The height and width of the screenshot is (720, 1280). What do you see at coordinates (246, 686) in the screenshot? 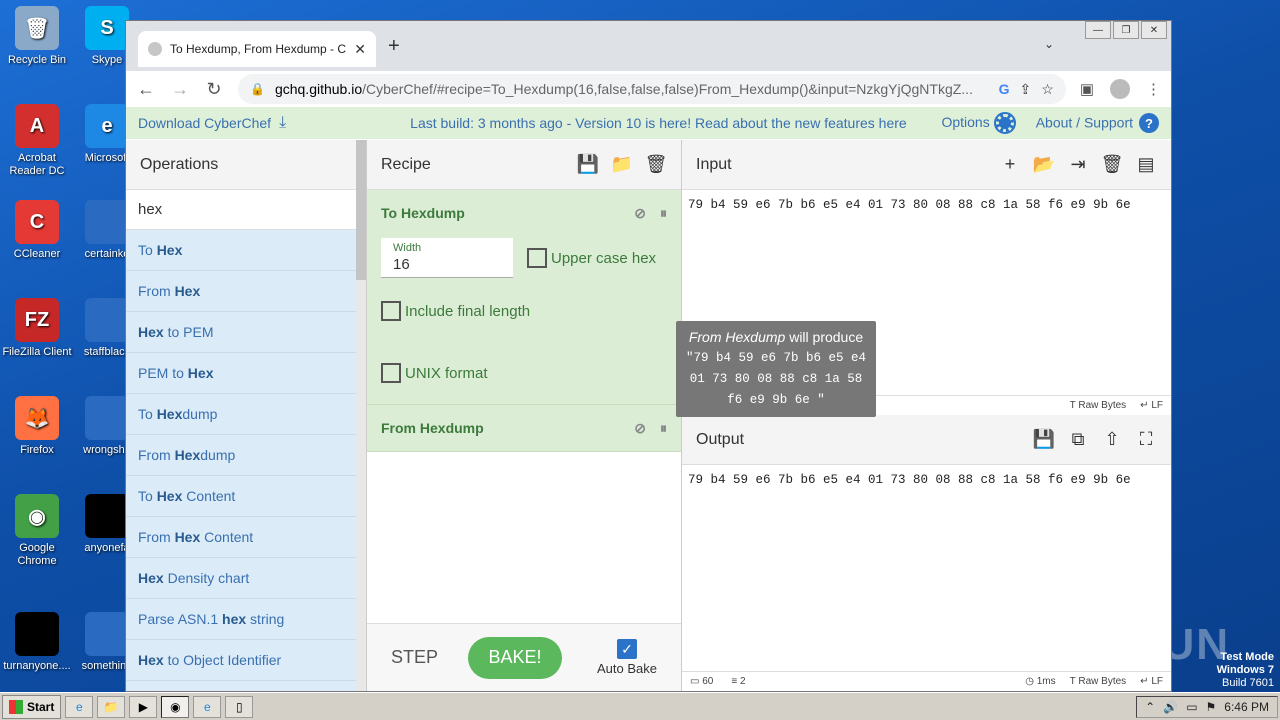
I see `operation-item: Object Identifier to Hex` at bounding box center [246, 686].